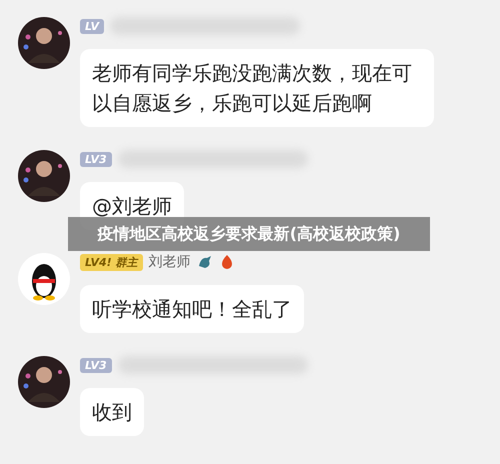 Image resolution: width=500 pixels, height=464 pixels. What do you see at coordinates (192, 309) in the screenshot?
I see `message-bubble: 听学校通知吧！全乱了` at bounding box center [192, 309].